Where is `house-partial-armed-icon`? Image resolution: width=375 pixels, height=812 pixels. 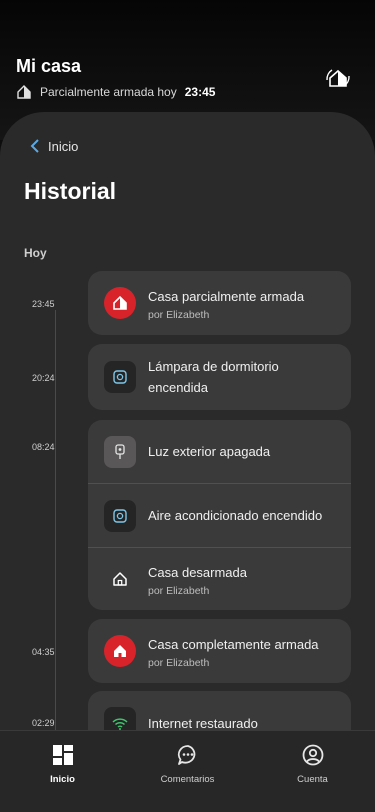
house-partial-armed-icon is located at coordinates (120, 303).